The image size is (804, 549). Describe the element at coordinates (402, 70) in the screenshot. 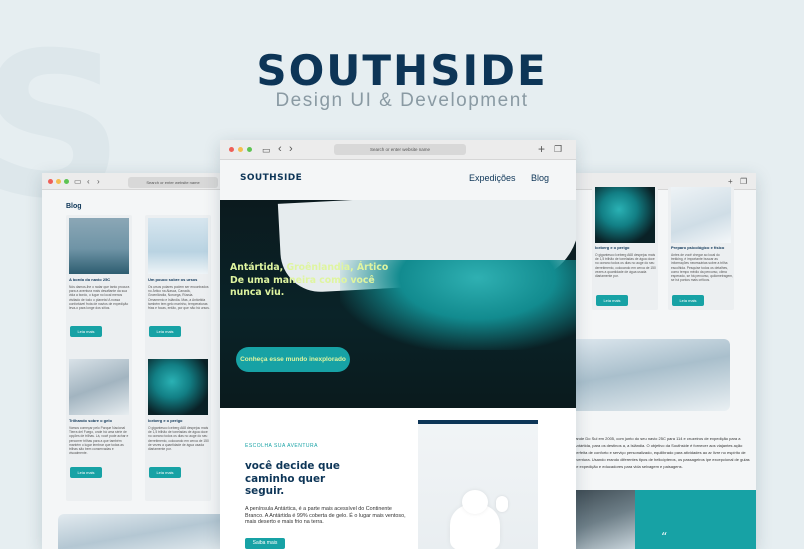

I see `brand-title: SOUTHSIDE` at that location.